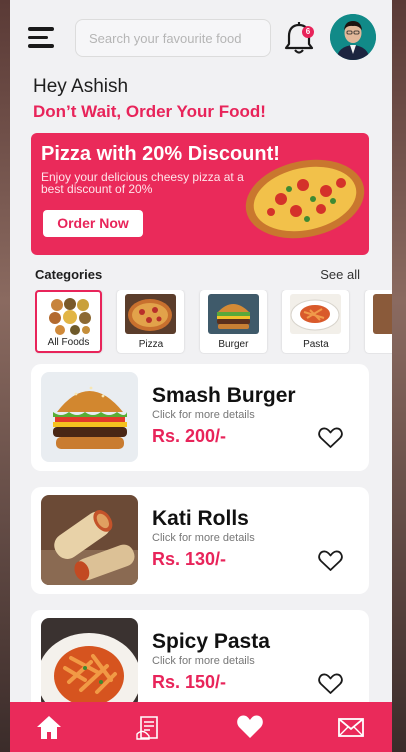 This screenshot has width=406, height=752. Describe the element at coordinates (68, 342) in the screenshot. I see `category-label: All Foods` at that location.